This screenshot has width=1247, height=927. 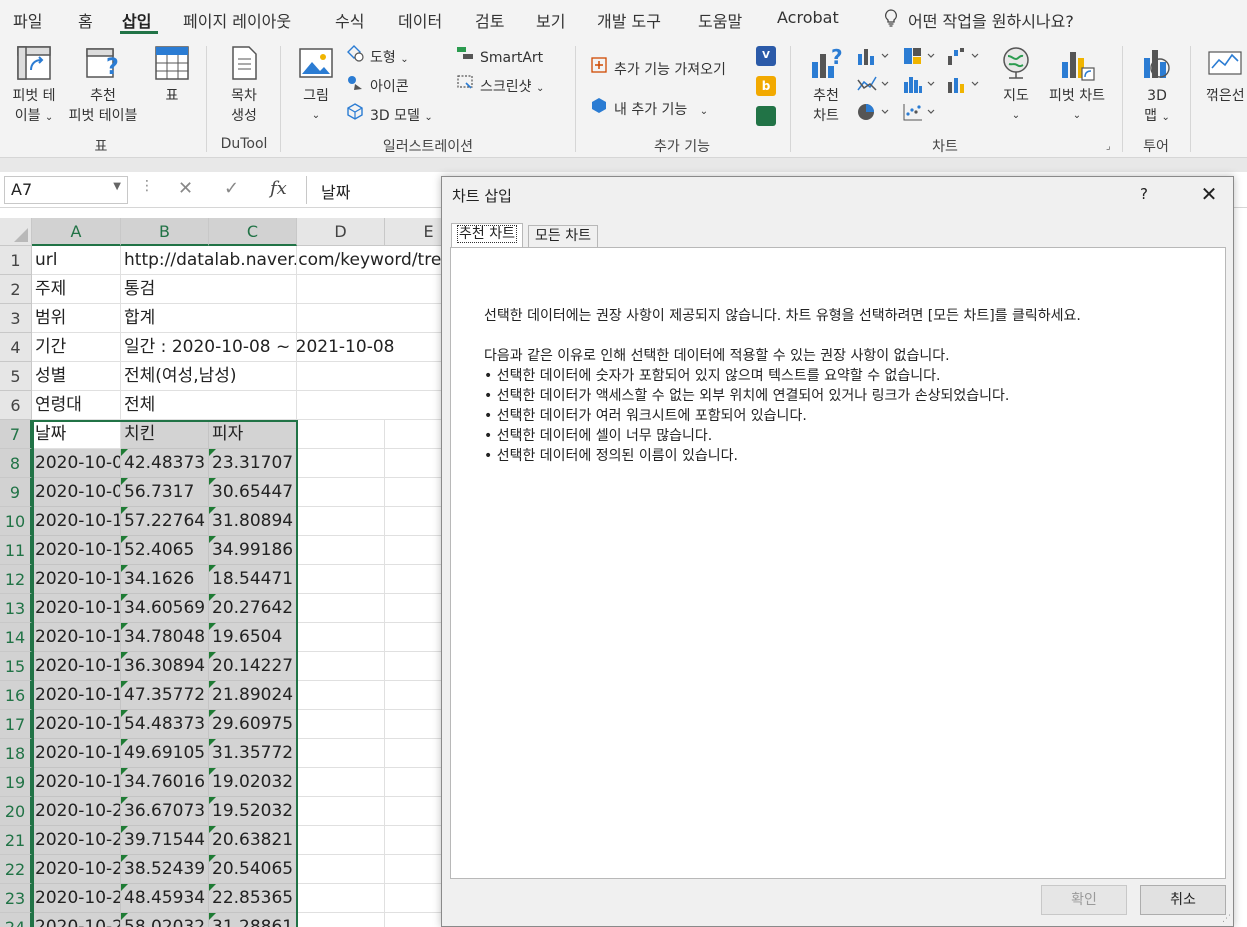 I want to click on cell-a: 2020-10-11, so click(x=76, y=550).